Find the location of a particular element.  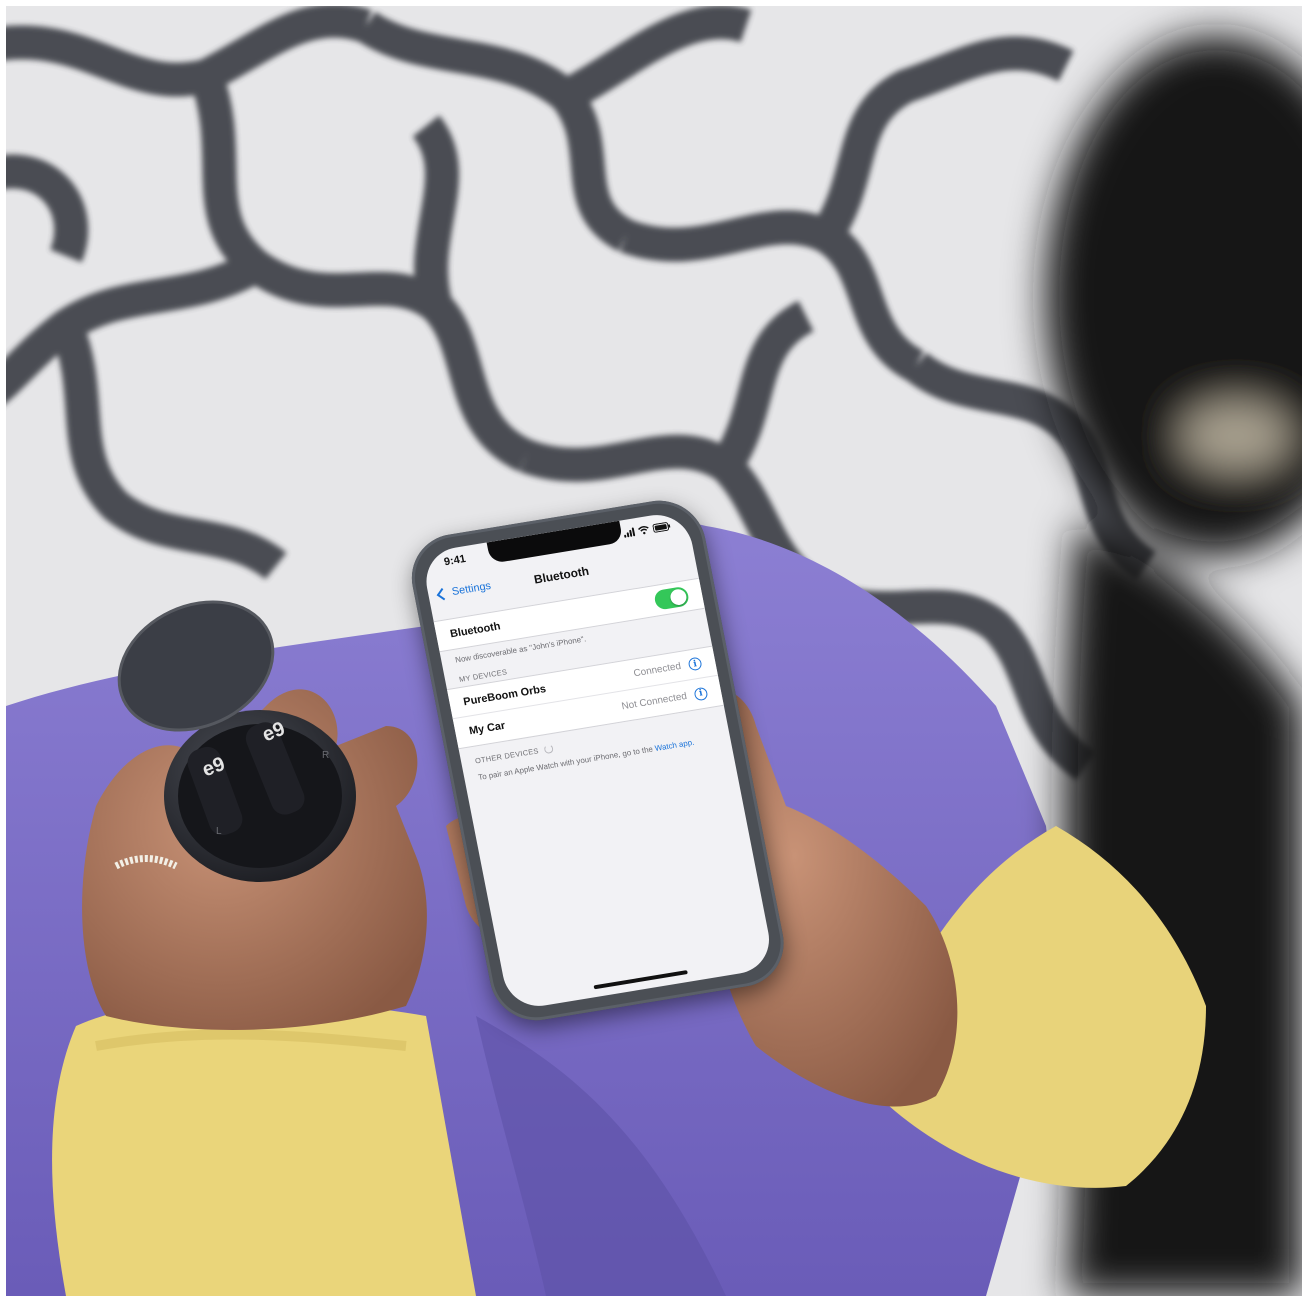

case-marking-right: R is located at coordinates (325, 755).